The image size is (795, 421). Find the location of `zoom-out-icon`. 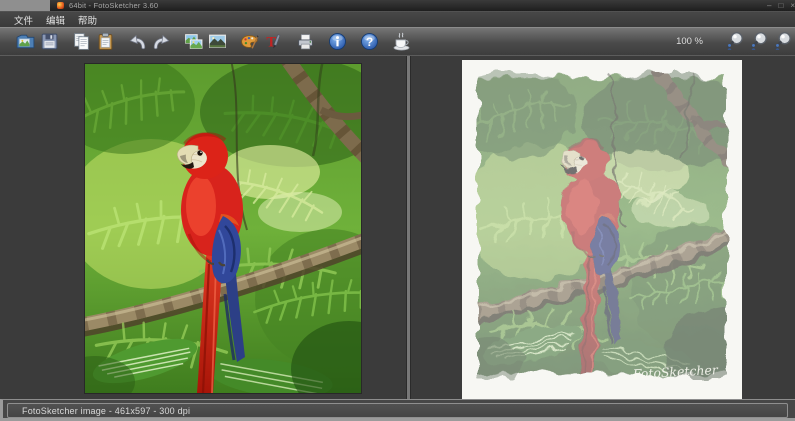

zoom-out-icon is located at coordinates (759, 41).